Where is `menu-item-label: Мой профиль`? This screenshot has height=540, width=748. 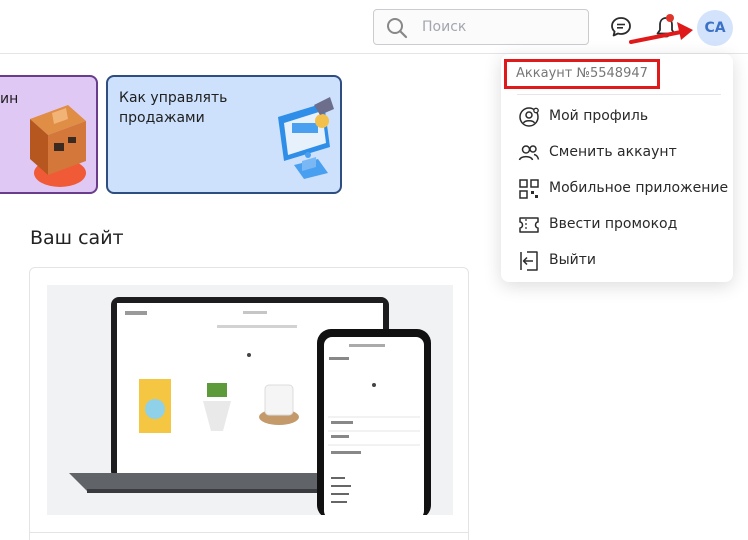 menu-item-label: Мой профиль is located at coordinates (599, 116).